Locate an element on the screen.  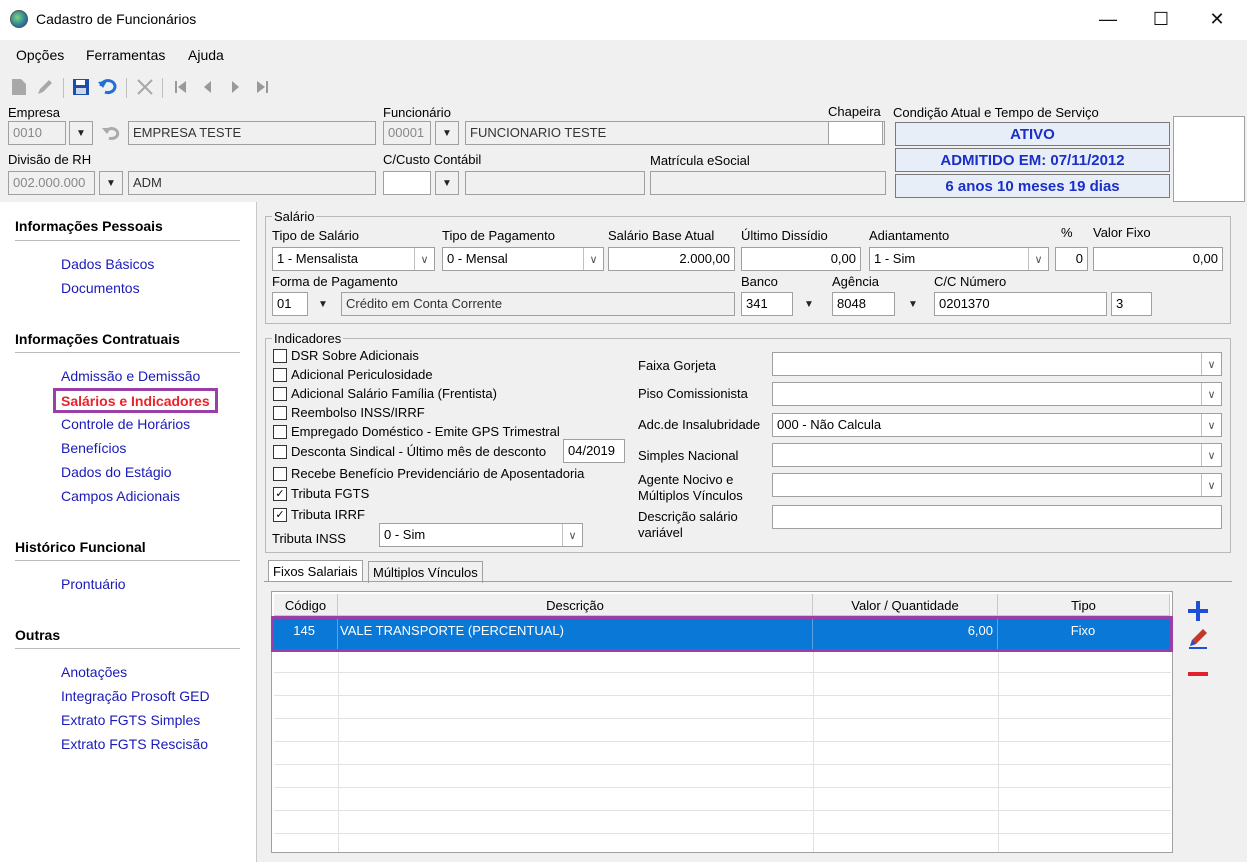
nav-link-campos-adicionais: Campos Adicionais is located at coordinates (120, 496).